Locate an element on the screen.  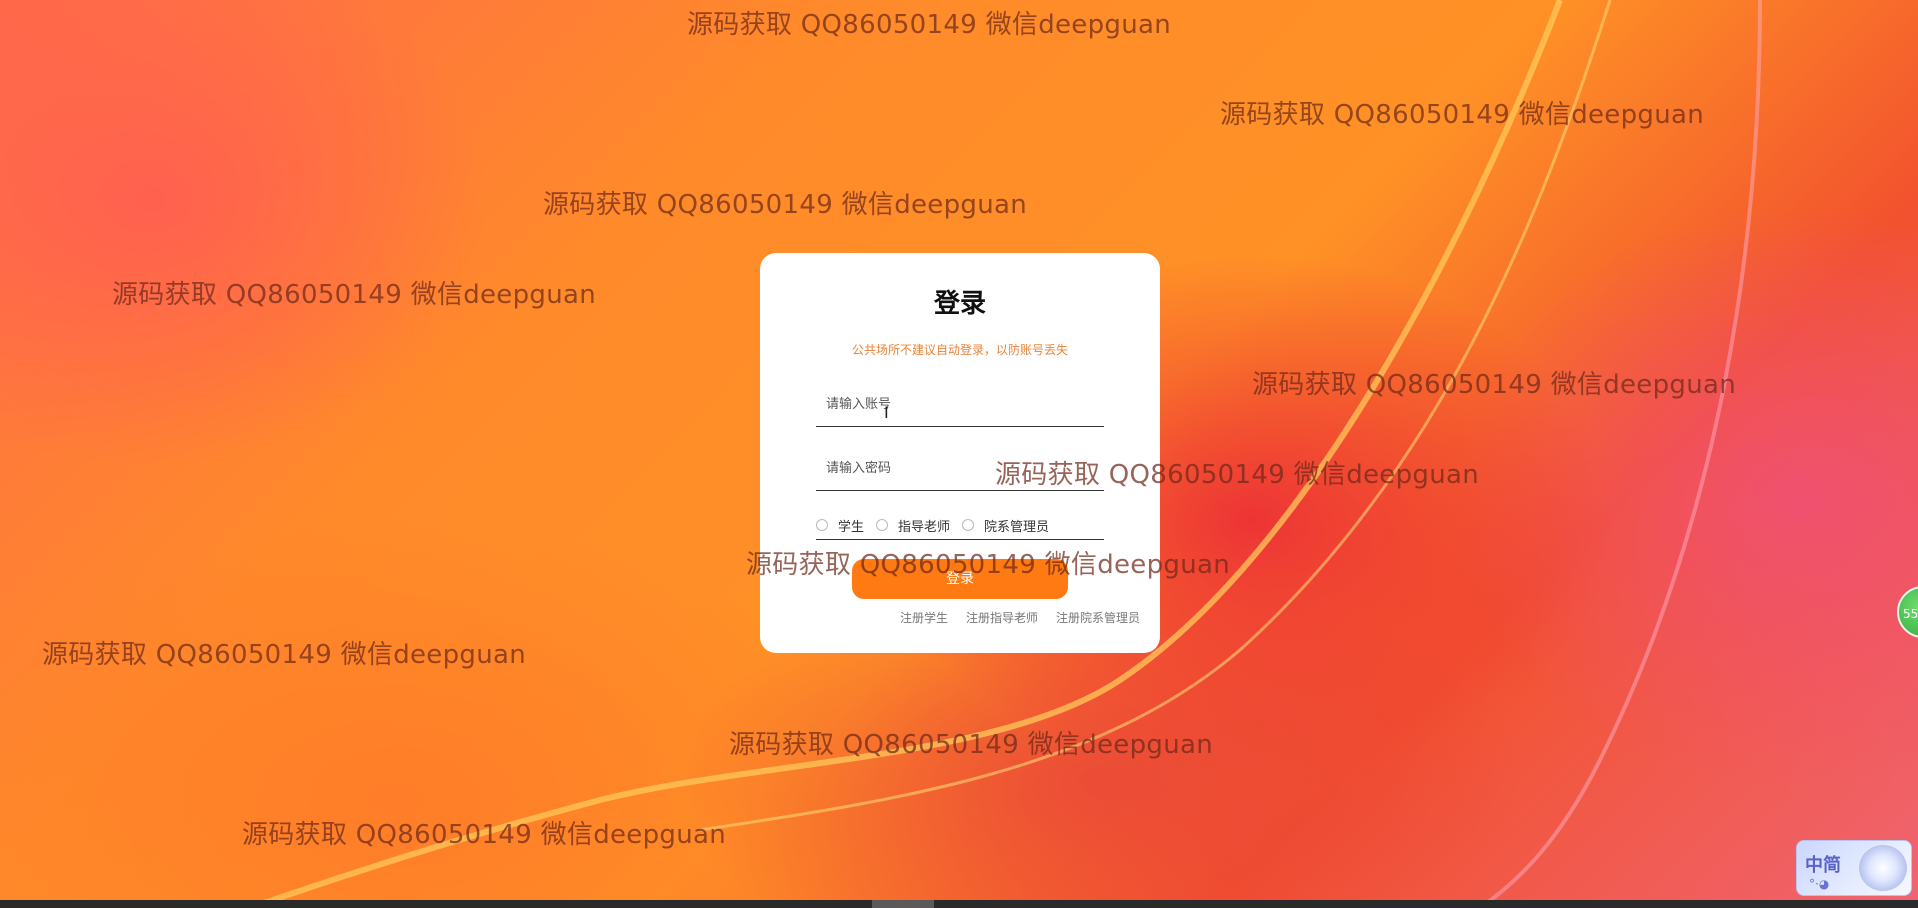
password-input is located at coordinates (960, 469).